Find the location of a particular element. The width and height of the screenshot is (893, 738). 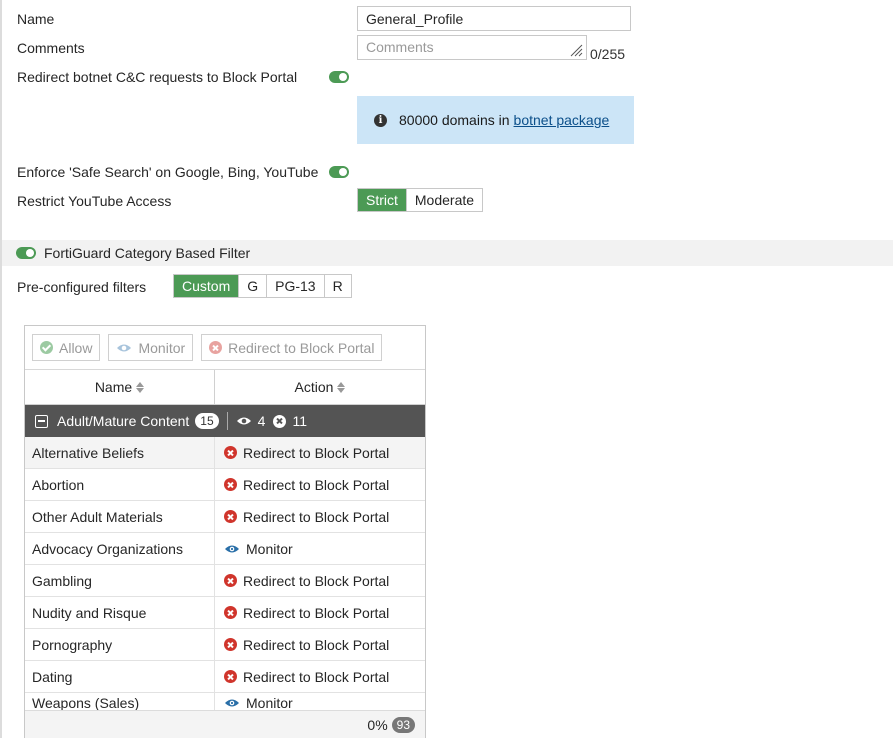

preconfigured-filters-label: Pre-configured filters is located at coordinates (82, 287).